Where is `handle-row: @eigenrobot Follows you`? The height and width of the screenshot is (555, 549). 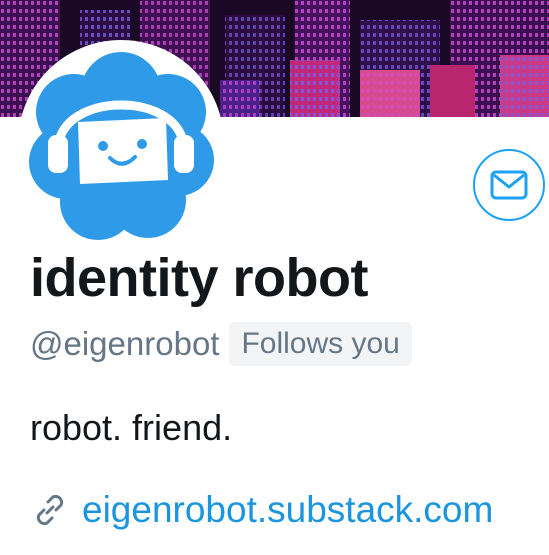 handle-row: @eigenrobot Follows you is located at coordinates (221, 344).